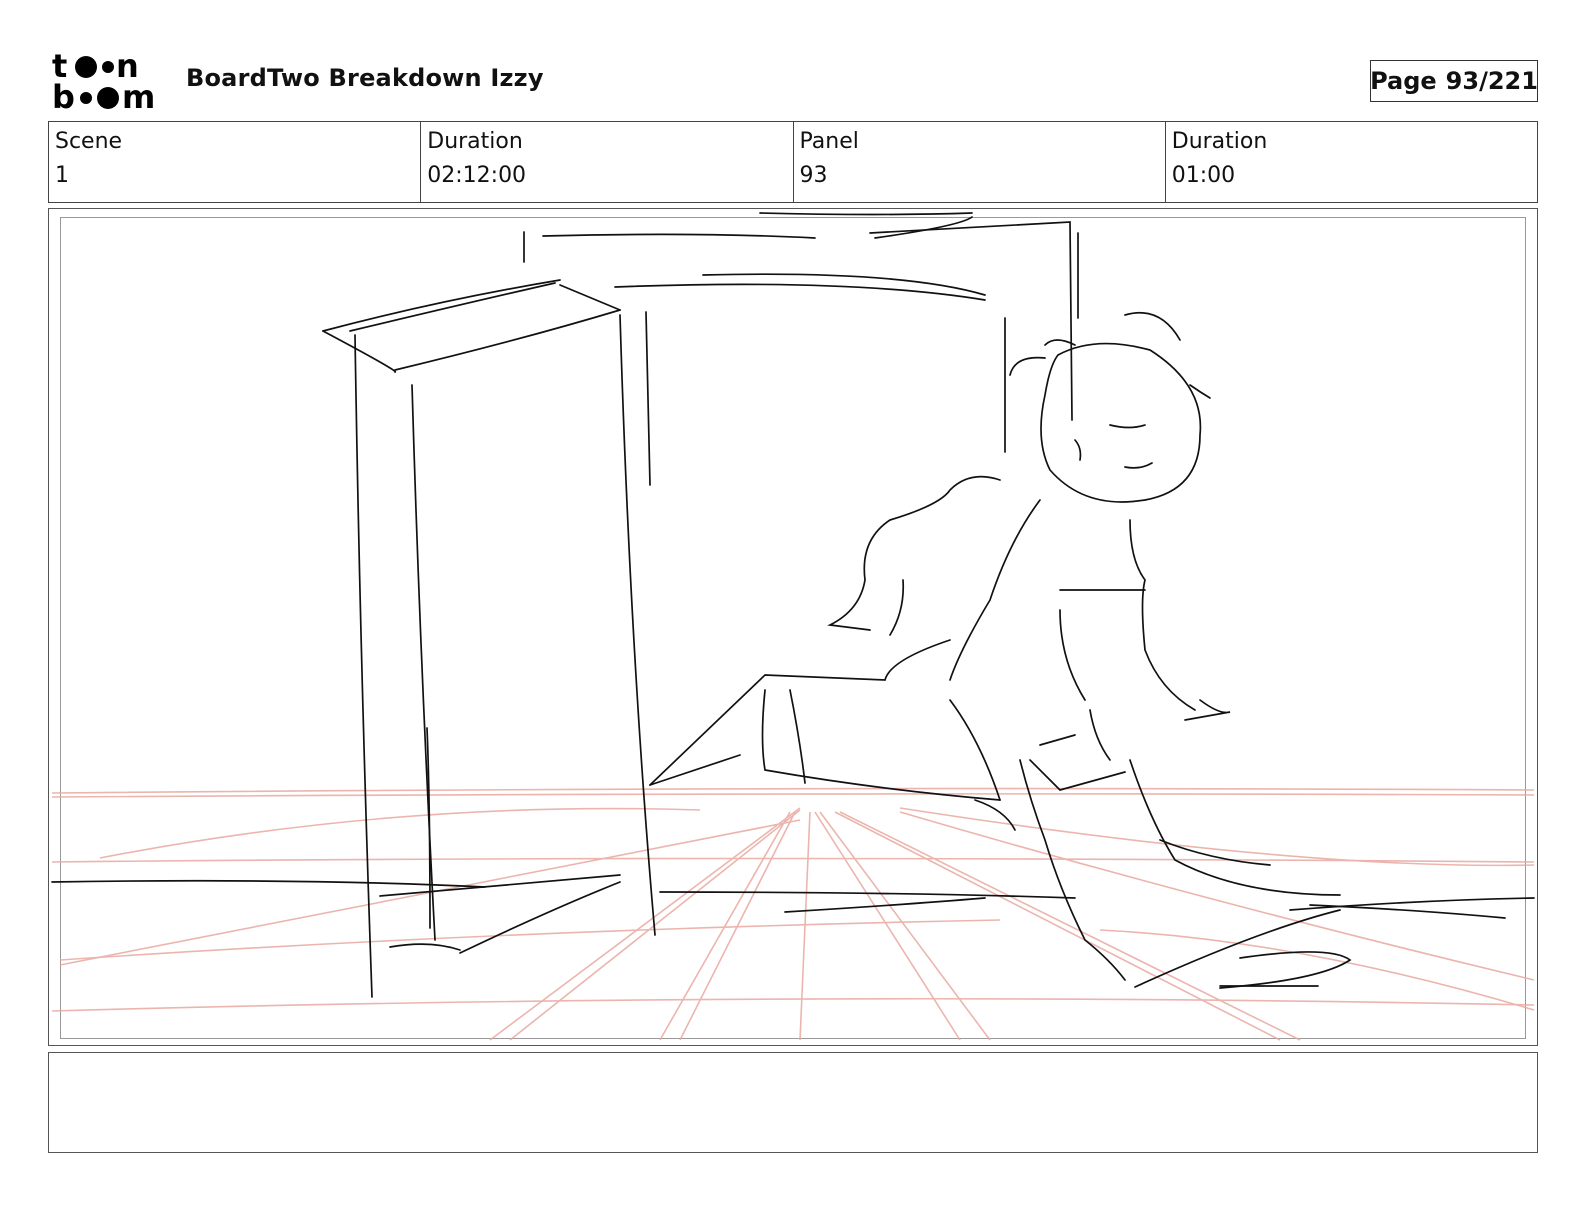  Describe the element at coordinates (89, 141) in the screenshot. I see `scene-label: Scene` at that location.